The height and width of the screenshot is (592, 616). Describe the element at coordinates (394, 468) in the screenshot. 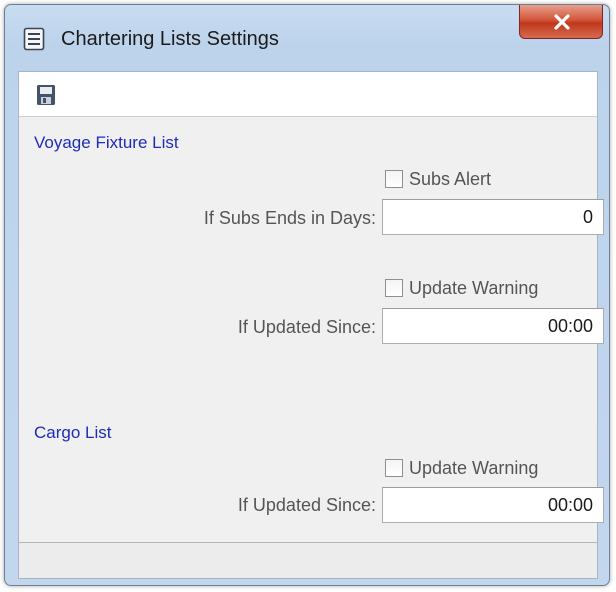

I see `cargo-update-warning-checkbox` at that location.